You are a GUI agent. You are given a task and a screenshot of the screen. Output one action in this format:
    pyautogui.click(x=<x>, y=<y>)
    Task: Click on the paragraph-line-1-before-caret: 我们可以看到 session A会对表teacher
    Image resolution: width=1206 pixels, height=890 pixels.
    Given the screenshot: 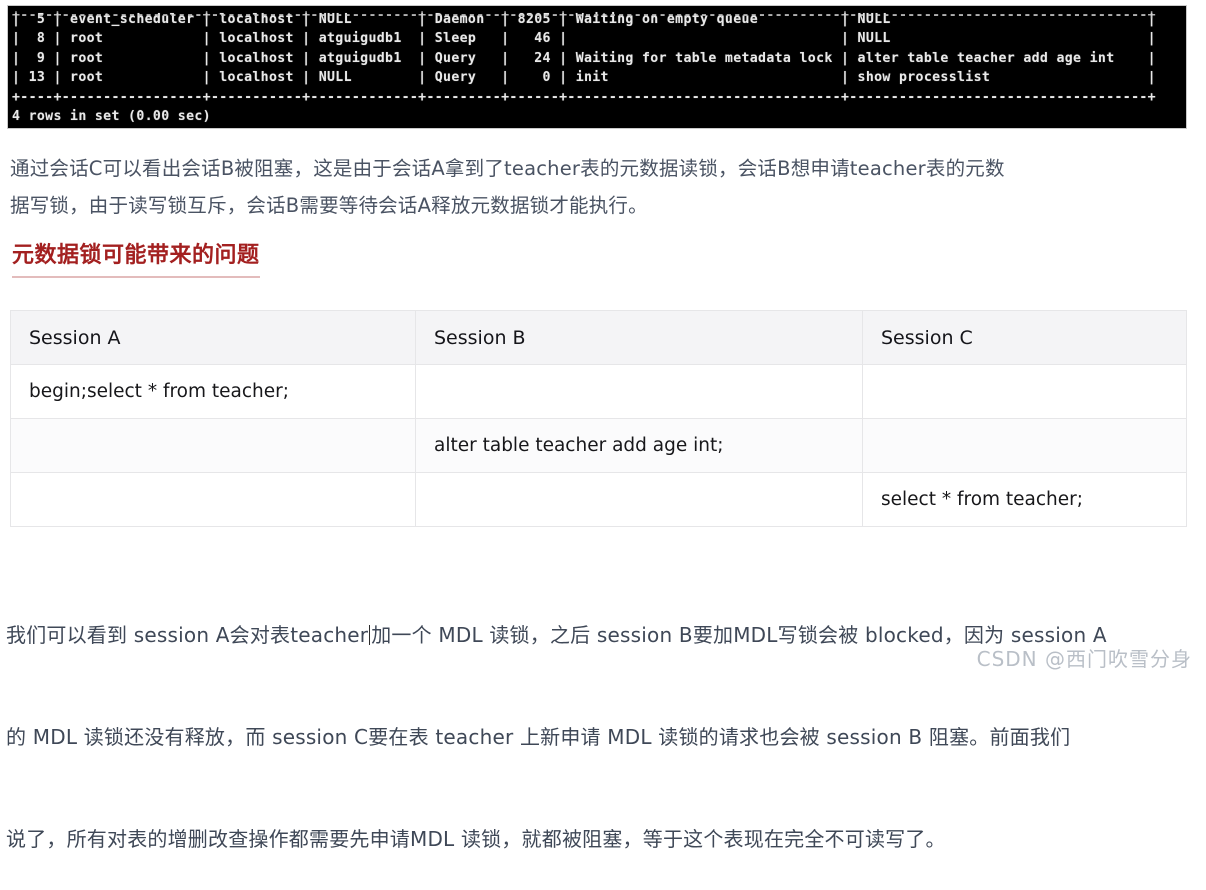 What is the action you would take?
    pyautogui.click(x=187, y=635)
    